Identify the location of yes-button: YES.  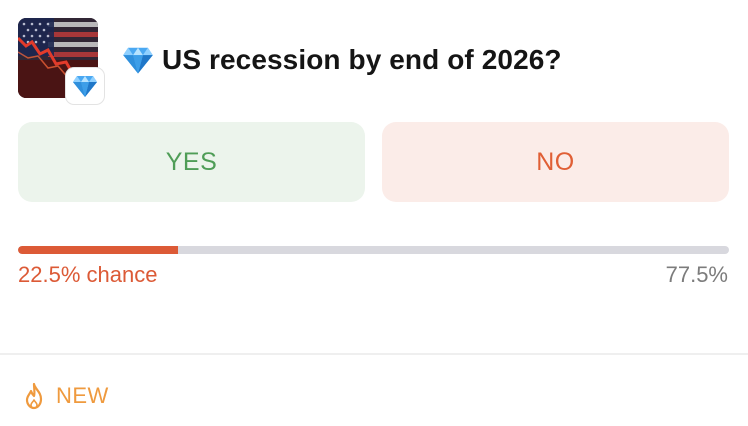
(191, 162).